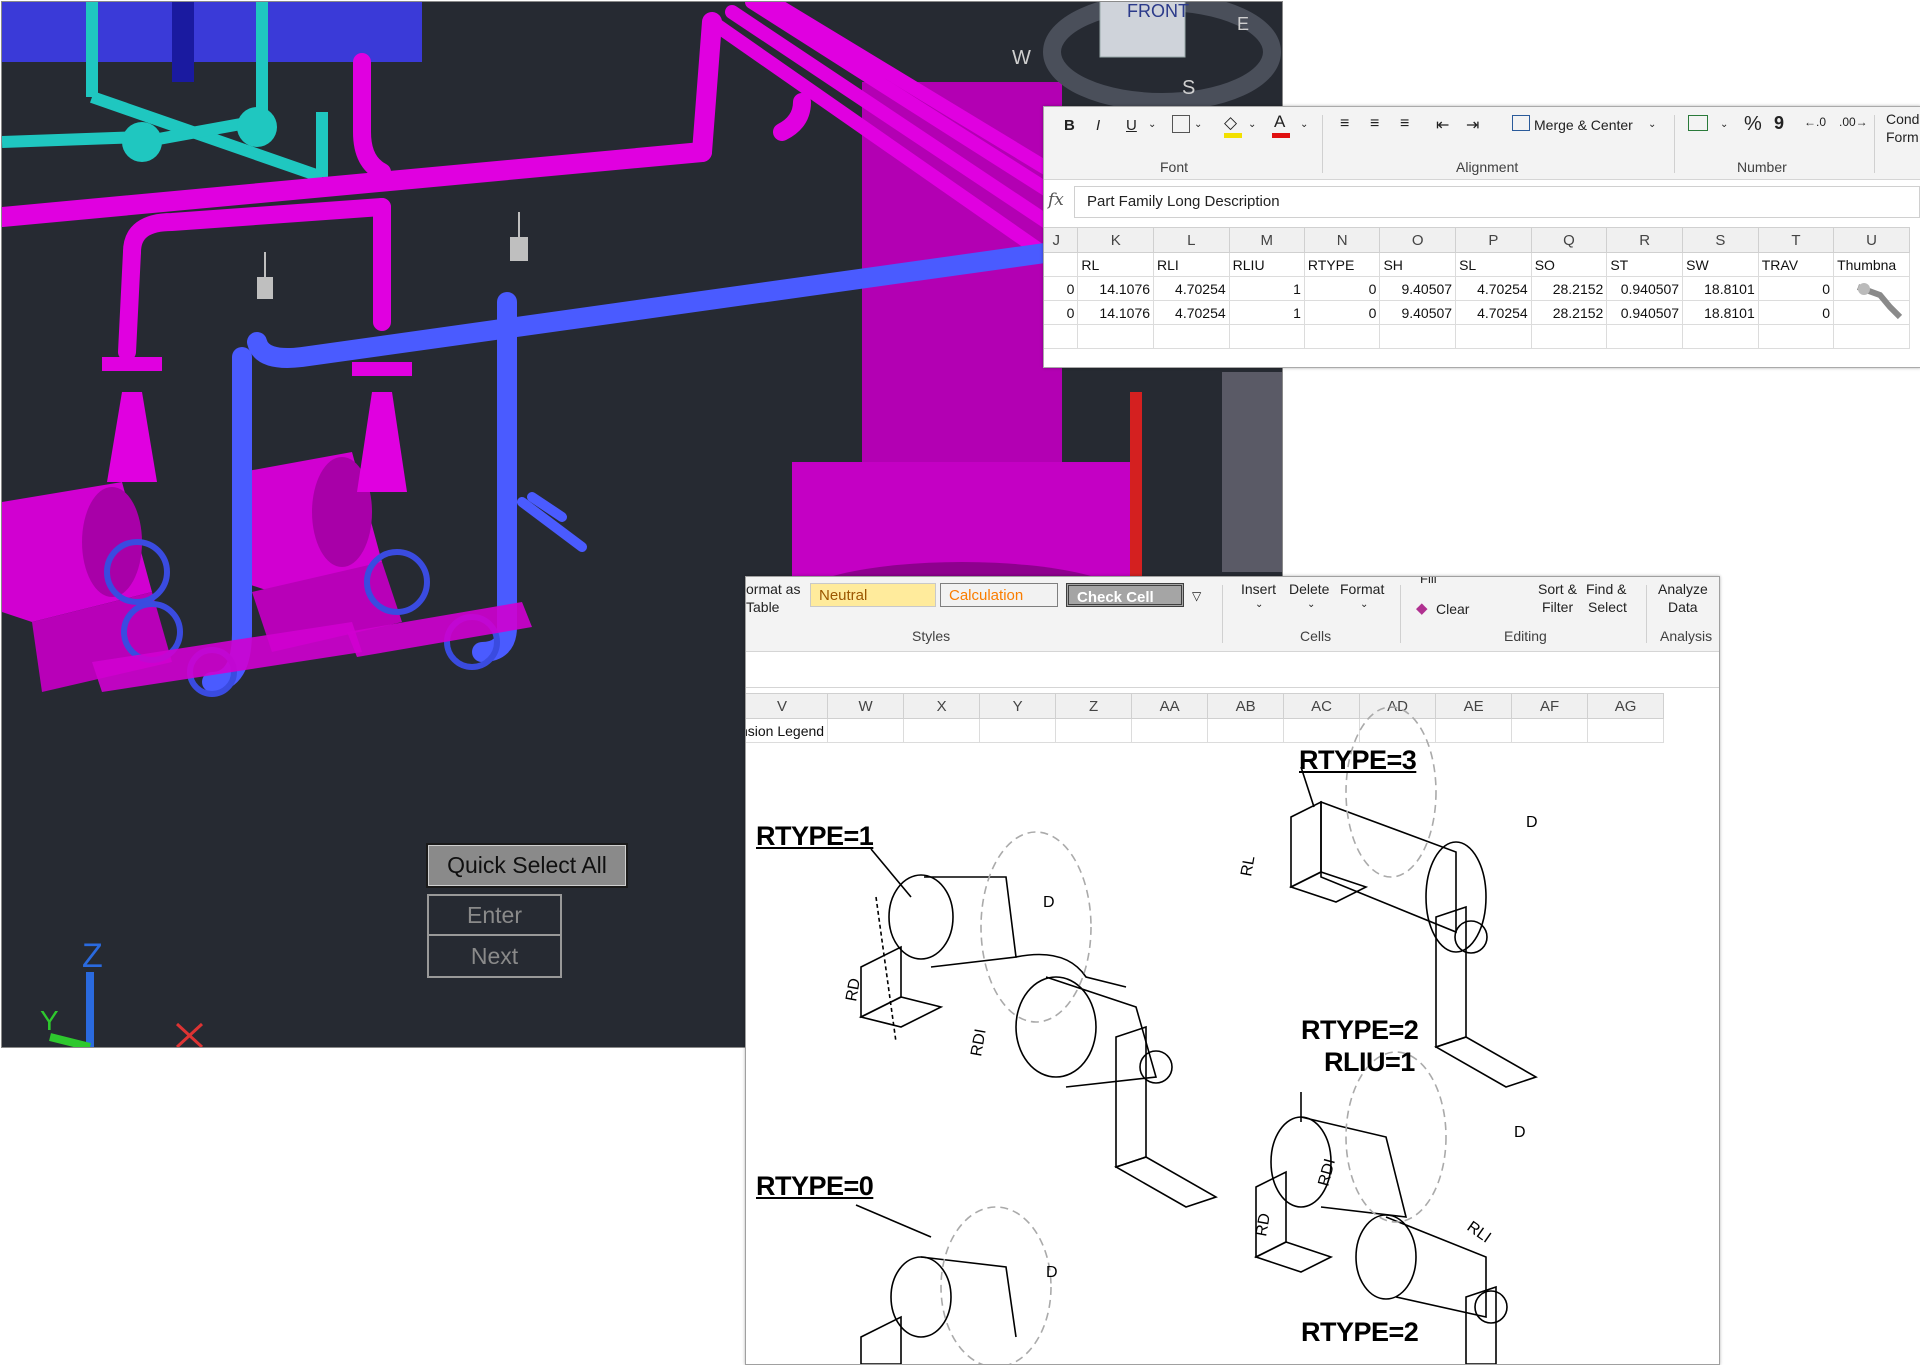 The height and width of the screenshot is (1365, 1920). Describe the element at coordinates (1404, 124) in the screenshot. I see `align-right-icon: ≡` at that location.